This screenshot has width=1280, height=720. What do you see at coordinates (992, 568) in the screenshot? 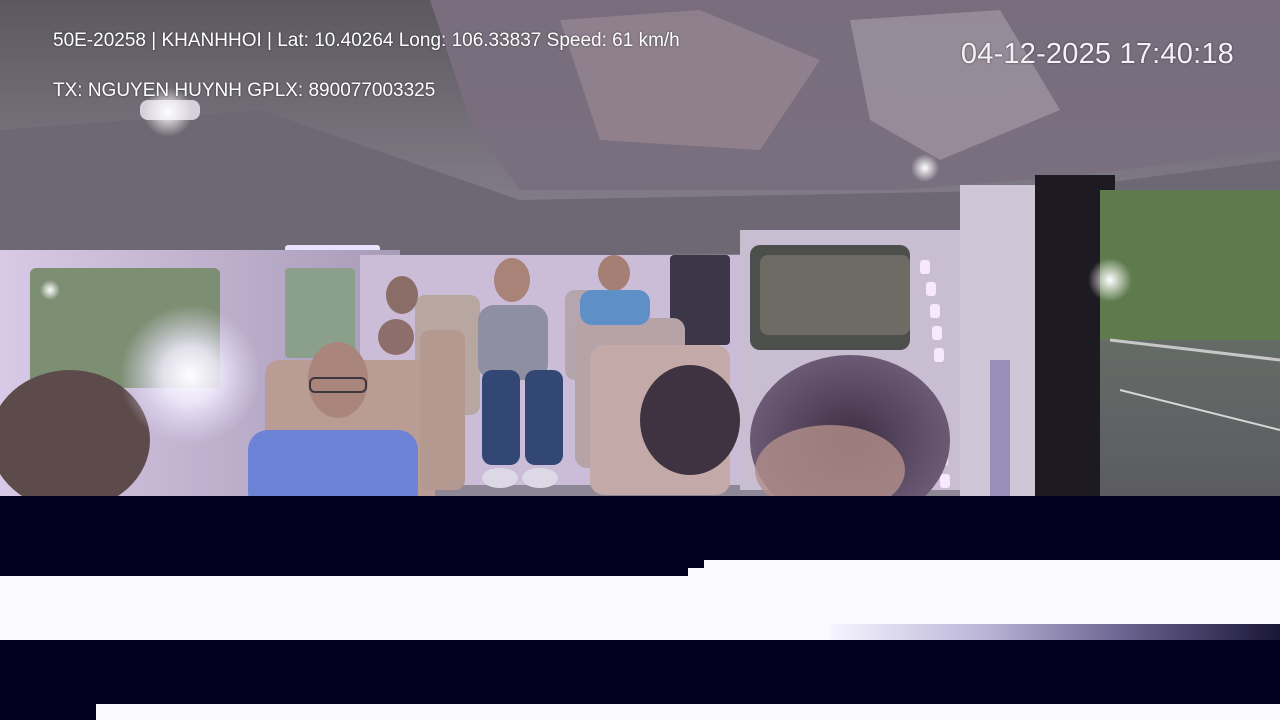
I see `glitch-band-light-right` at bounding box center [992, 568].